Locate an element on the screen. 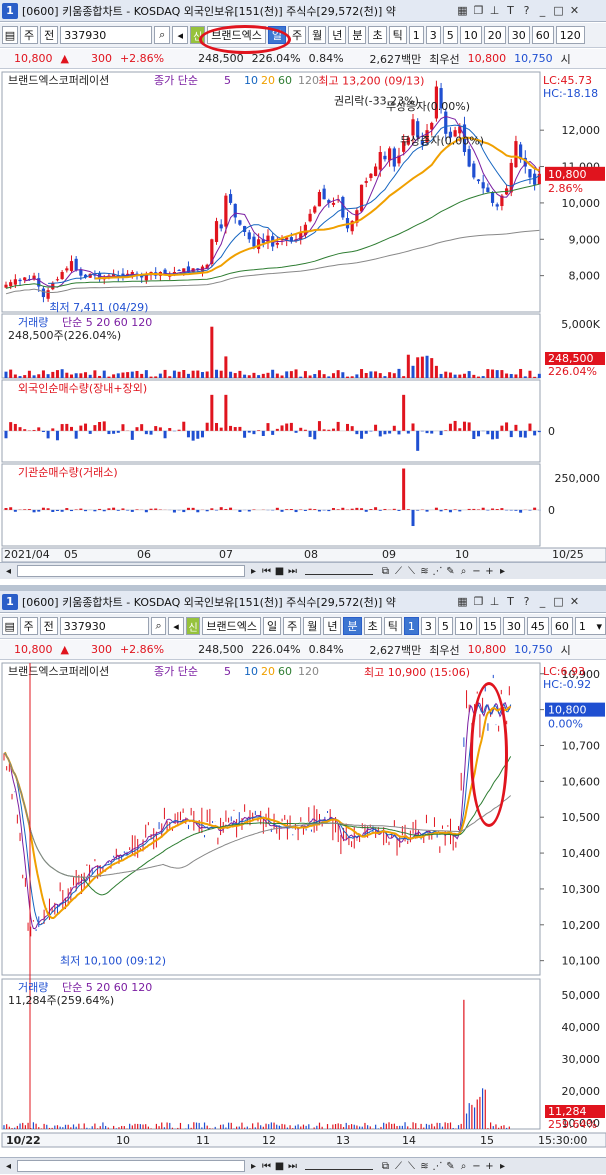  x-tick-label: 15 is located at coordinates (487, 1140).